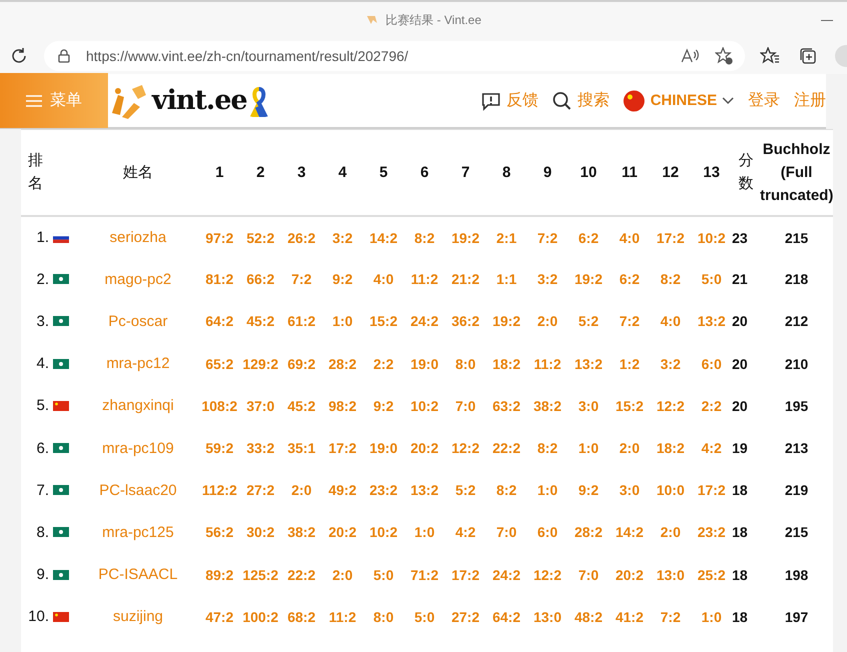 This screenshot has height=652, width=847. Describe the element at coordinates (797, 448) in the screenshot. I see `buchholz-cell-text: 213` at that location.